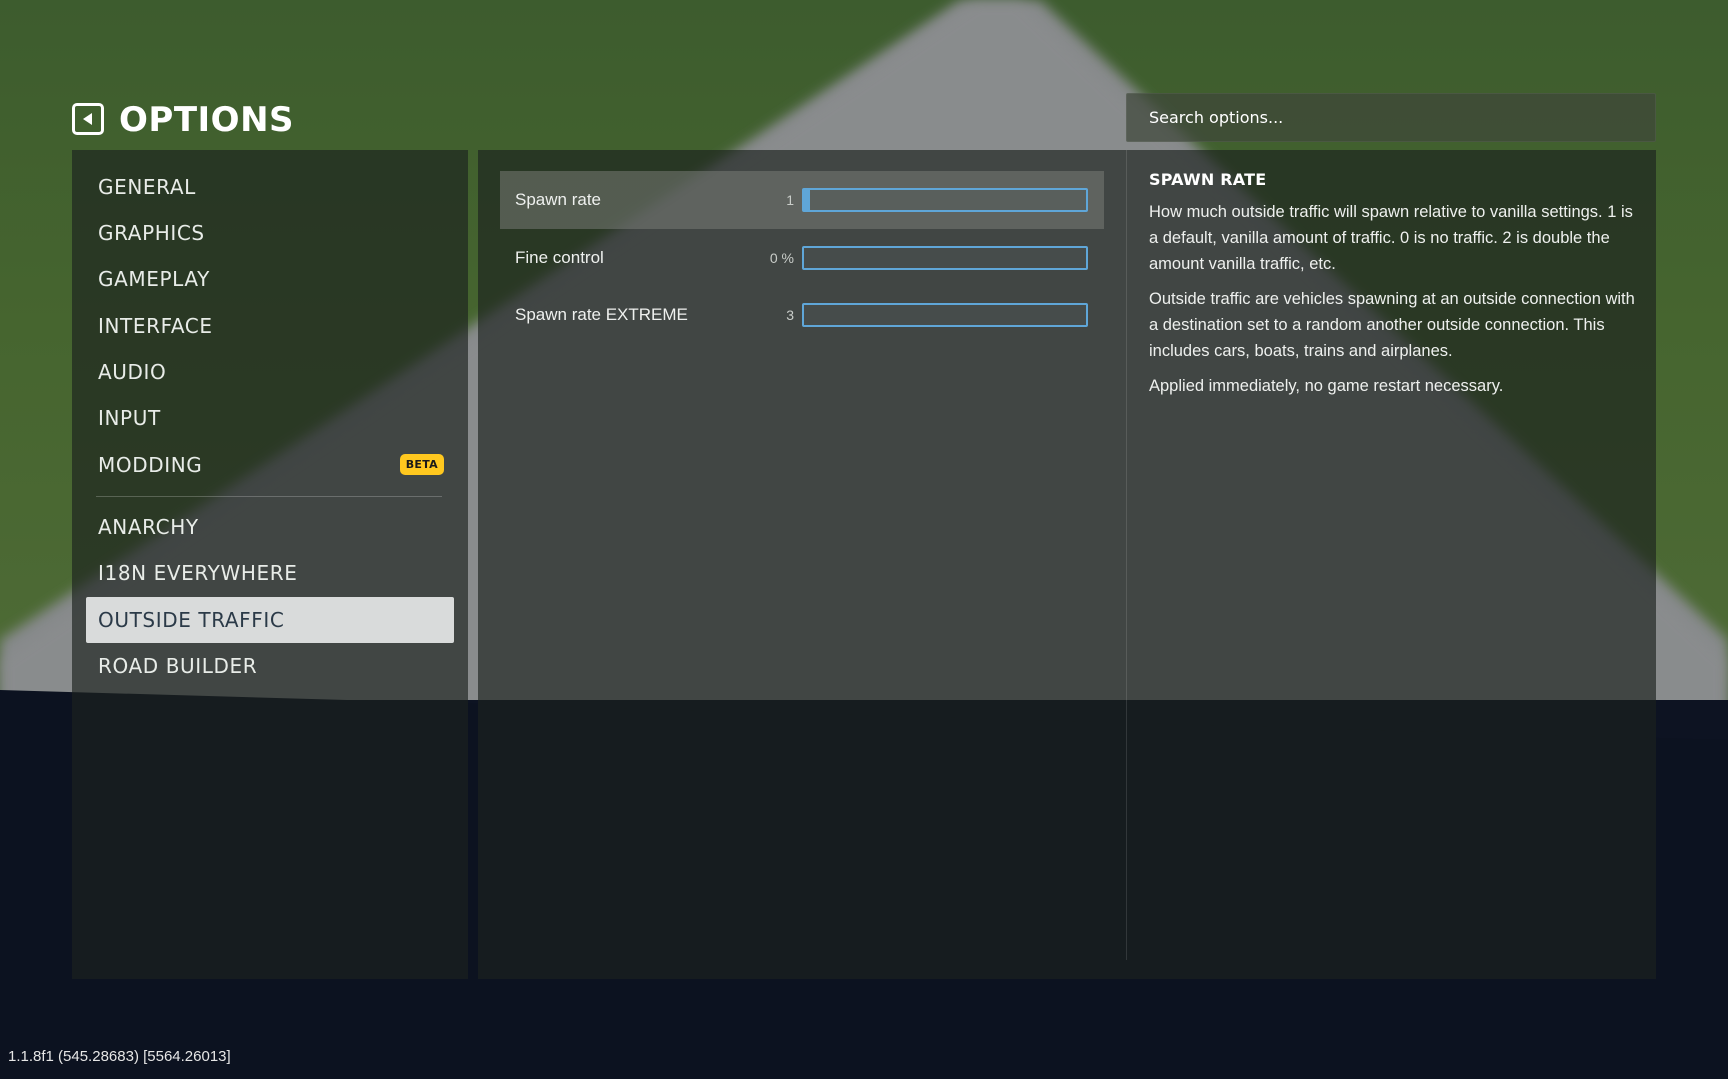 This screenshot has width=1728, height=1079. Describe the element at coordinates (558, 199) in the screenshot. I see `setting-label: Spawn rate` at that location.